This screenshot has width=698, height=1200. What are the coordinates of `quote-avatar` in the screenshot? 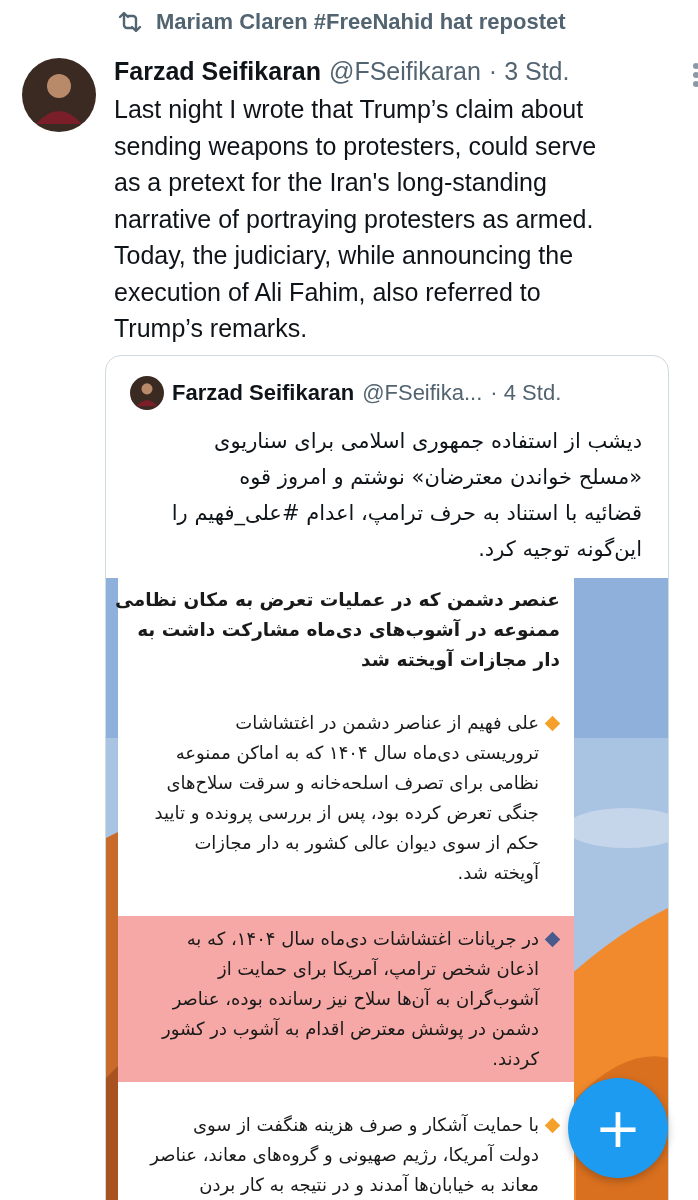 It's located at (147, 392).